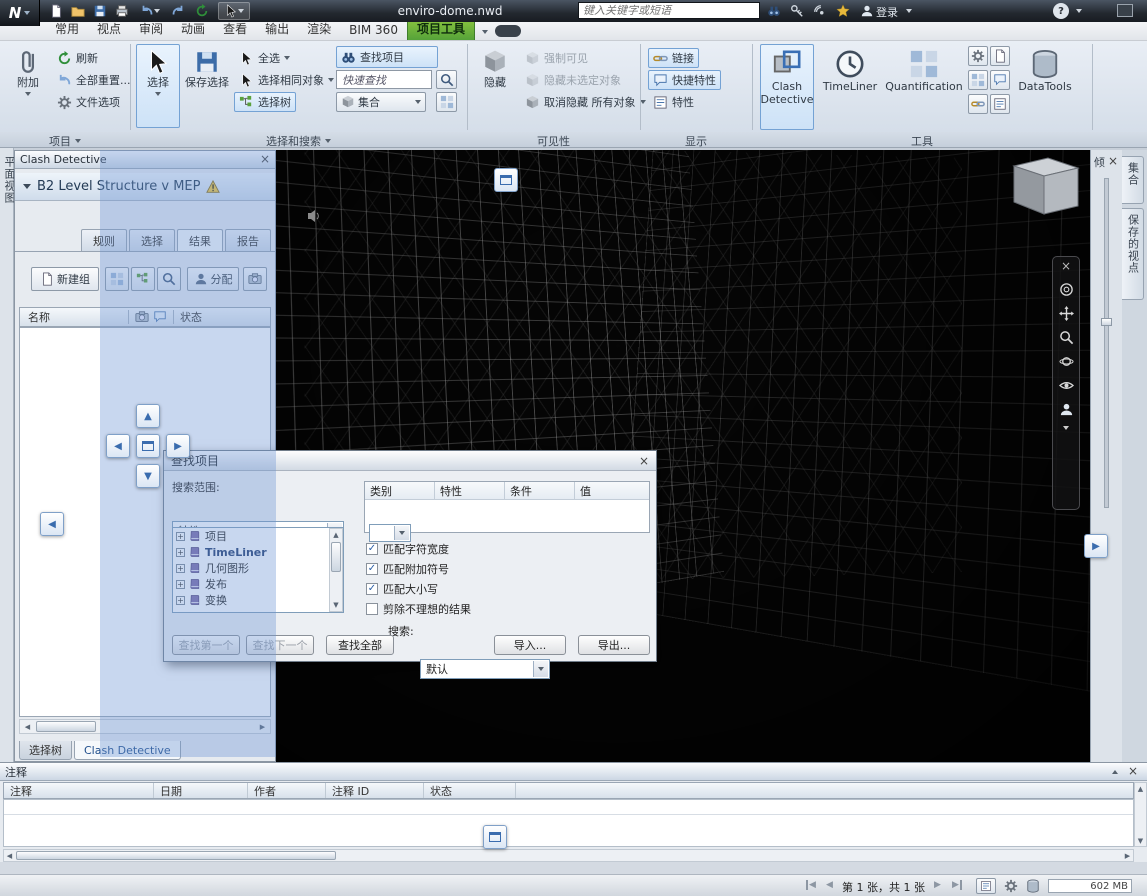 Image resolution: width=1147 pixels, height=896 pixels. I want to click on find-all-button: 查找全部, so click(360, 645).